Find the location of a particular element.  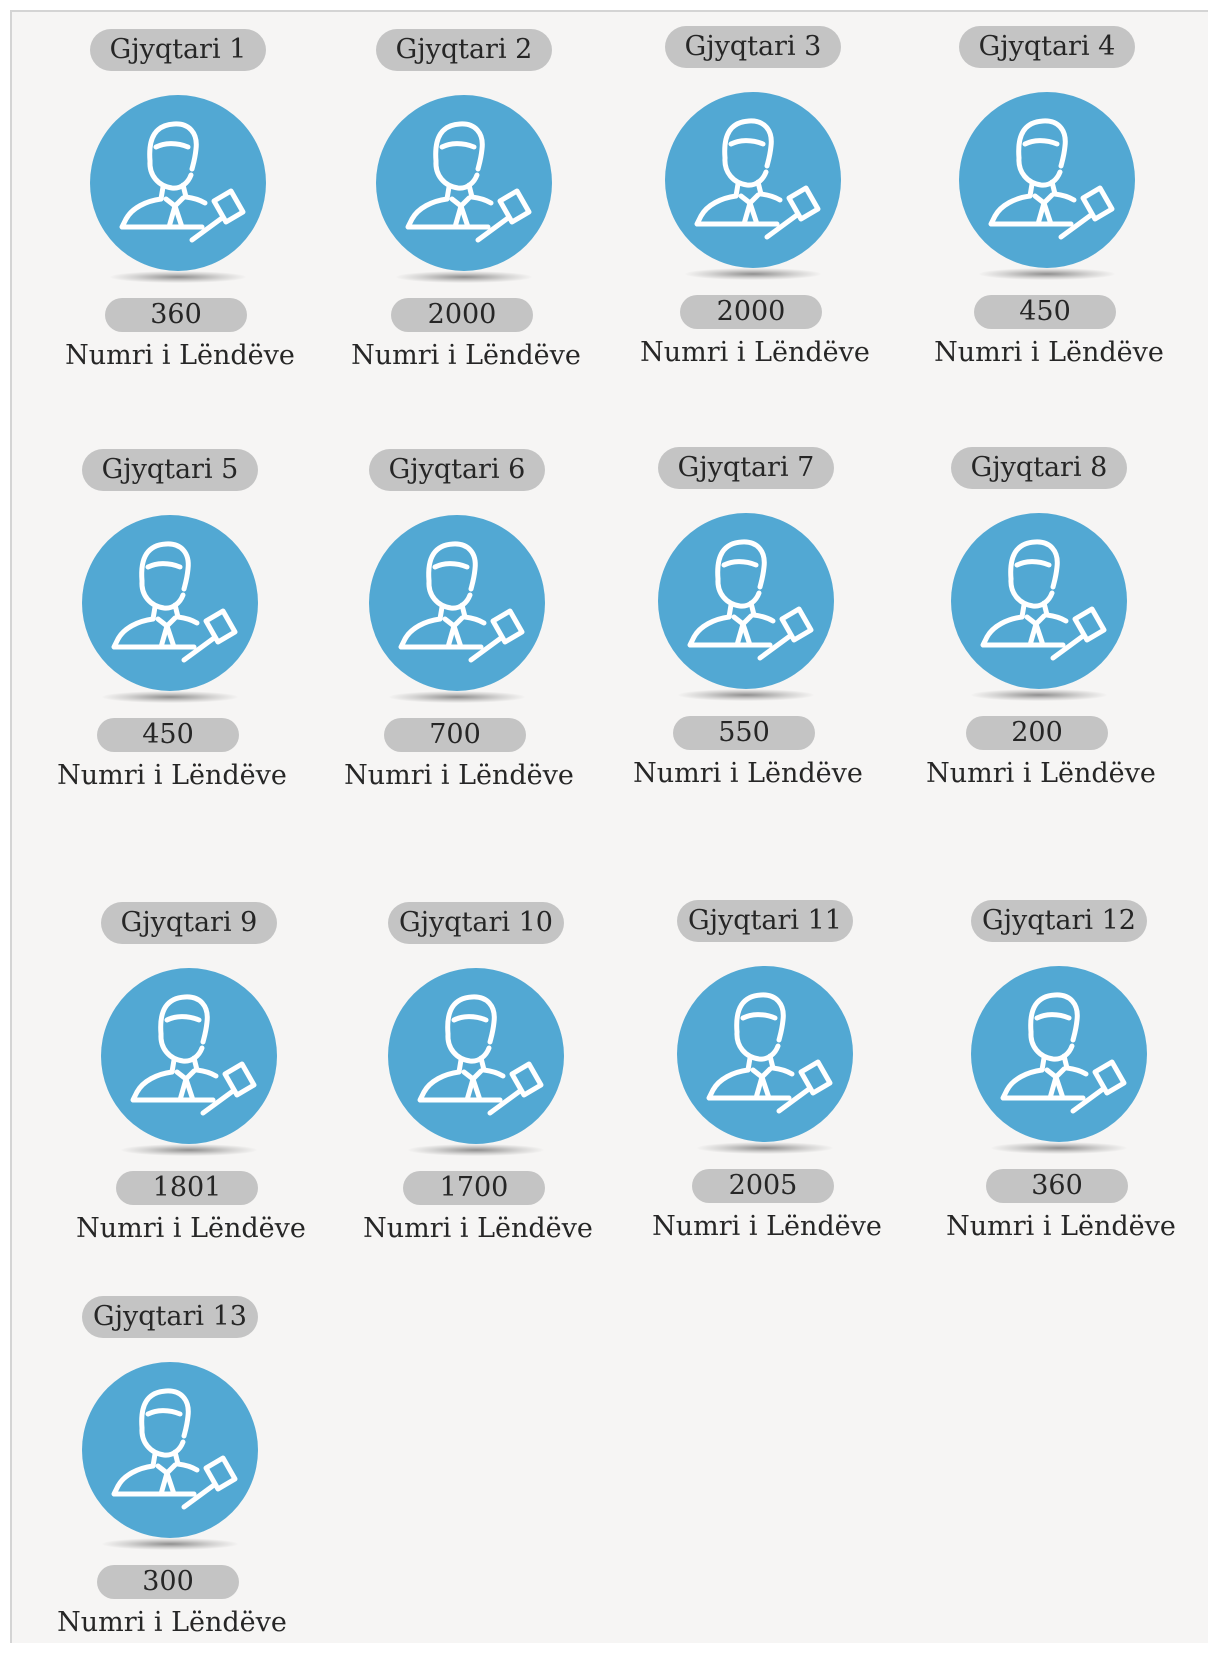

judge-card-12: Gjyqtari 12 360 Numri i Lëndëve is located at coordinates (1056, 1080).